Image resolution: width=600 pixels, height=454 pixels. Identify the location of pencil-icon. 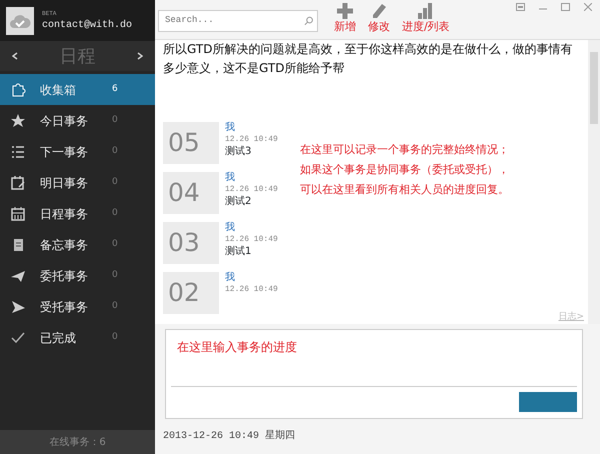
(379, 11).